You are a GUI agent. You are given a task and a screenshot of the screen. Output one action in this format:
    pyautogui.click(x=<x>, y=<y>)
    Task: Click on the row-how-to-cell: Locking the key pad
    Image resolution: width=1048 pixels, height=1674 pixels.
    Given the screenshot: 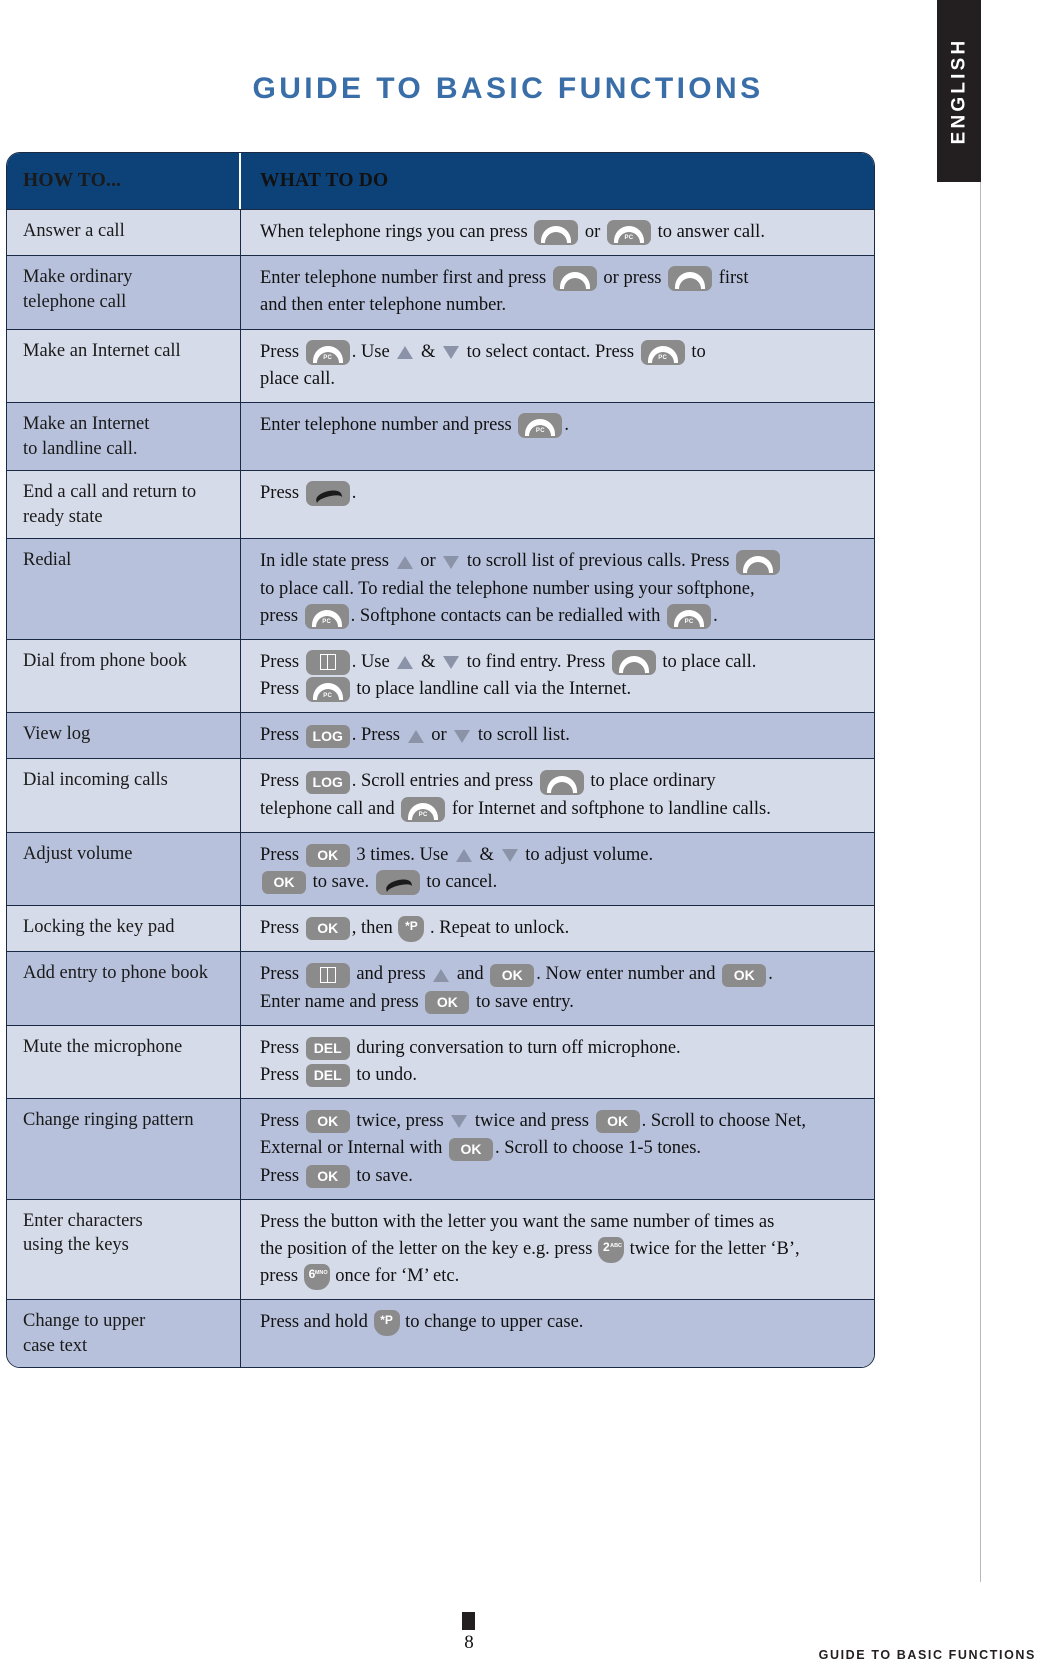 What is the action you would take?
    pyautogui.click(x=124, y=929)
    